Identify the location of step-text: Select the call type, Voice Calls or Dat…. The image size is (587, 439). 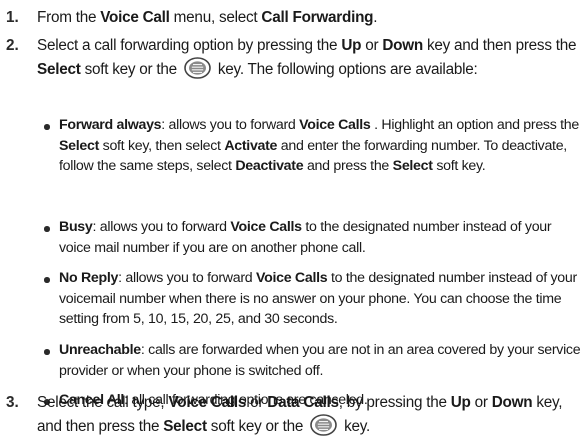
(309, 415).